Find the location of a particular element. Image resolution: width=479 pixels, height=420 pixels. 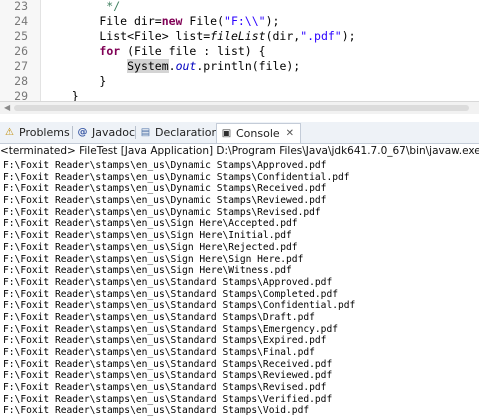

code-token: . is located at coordinates (172, 66).